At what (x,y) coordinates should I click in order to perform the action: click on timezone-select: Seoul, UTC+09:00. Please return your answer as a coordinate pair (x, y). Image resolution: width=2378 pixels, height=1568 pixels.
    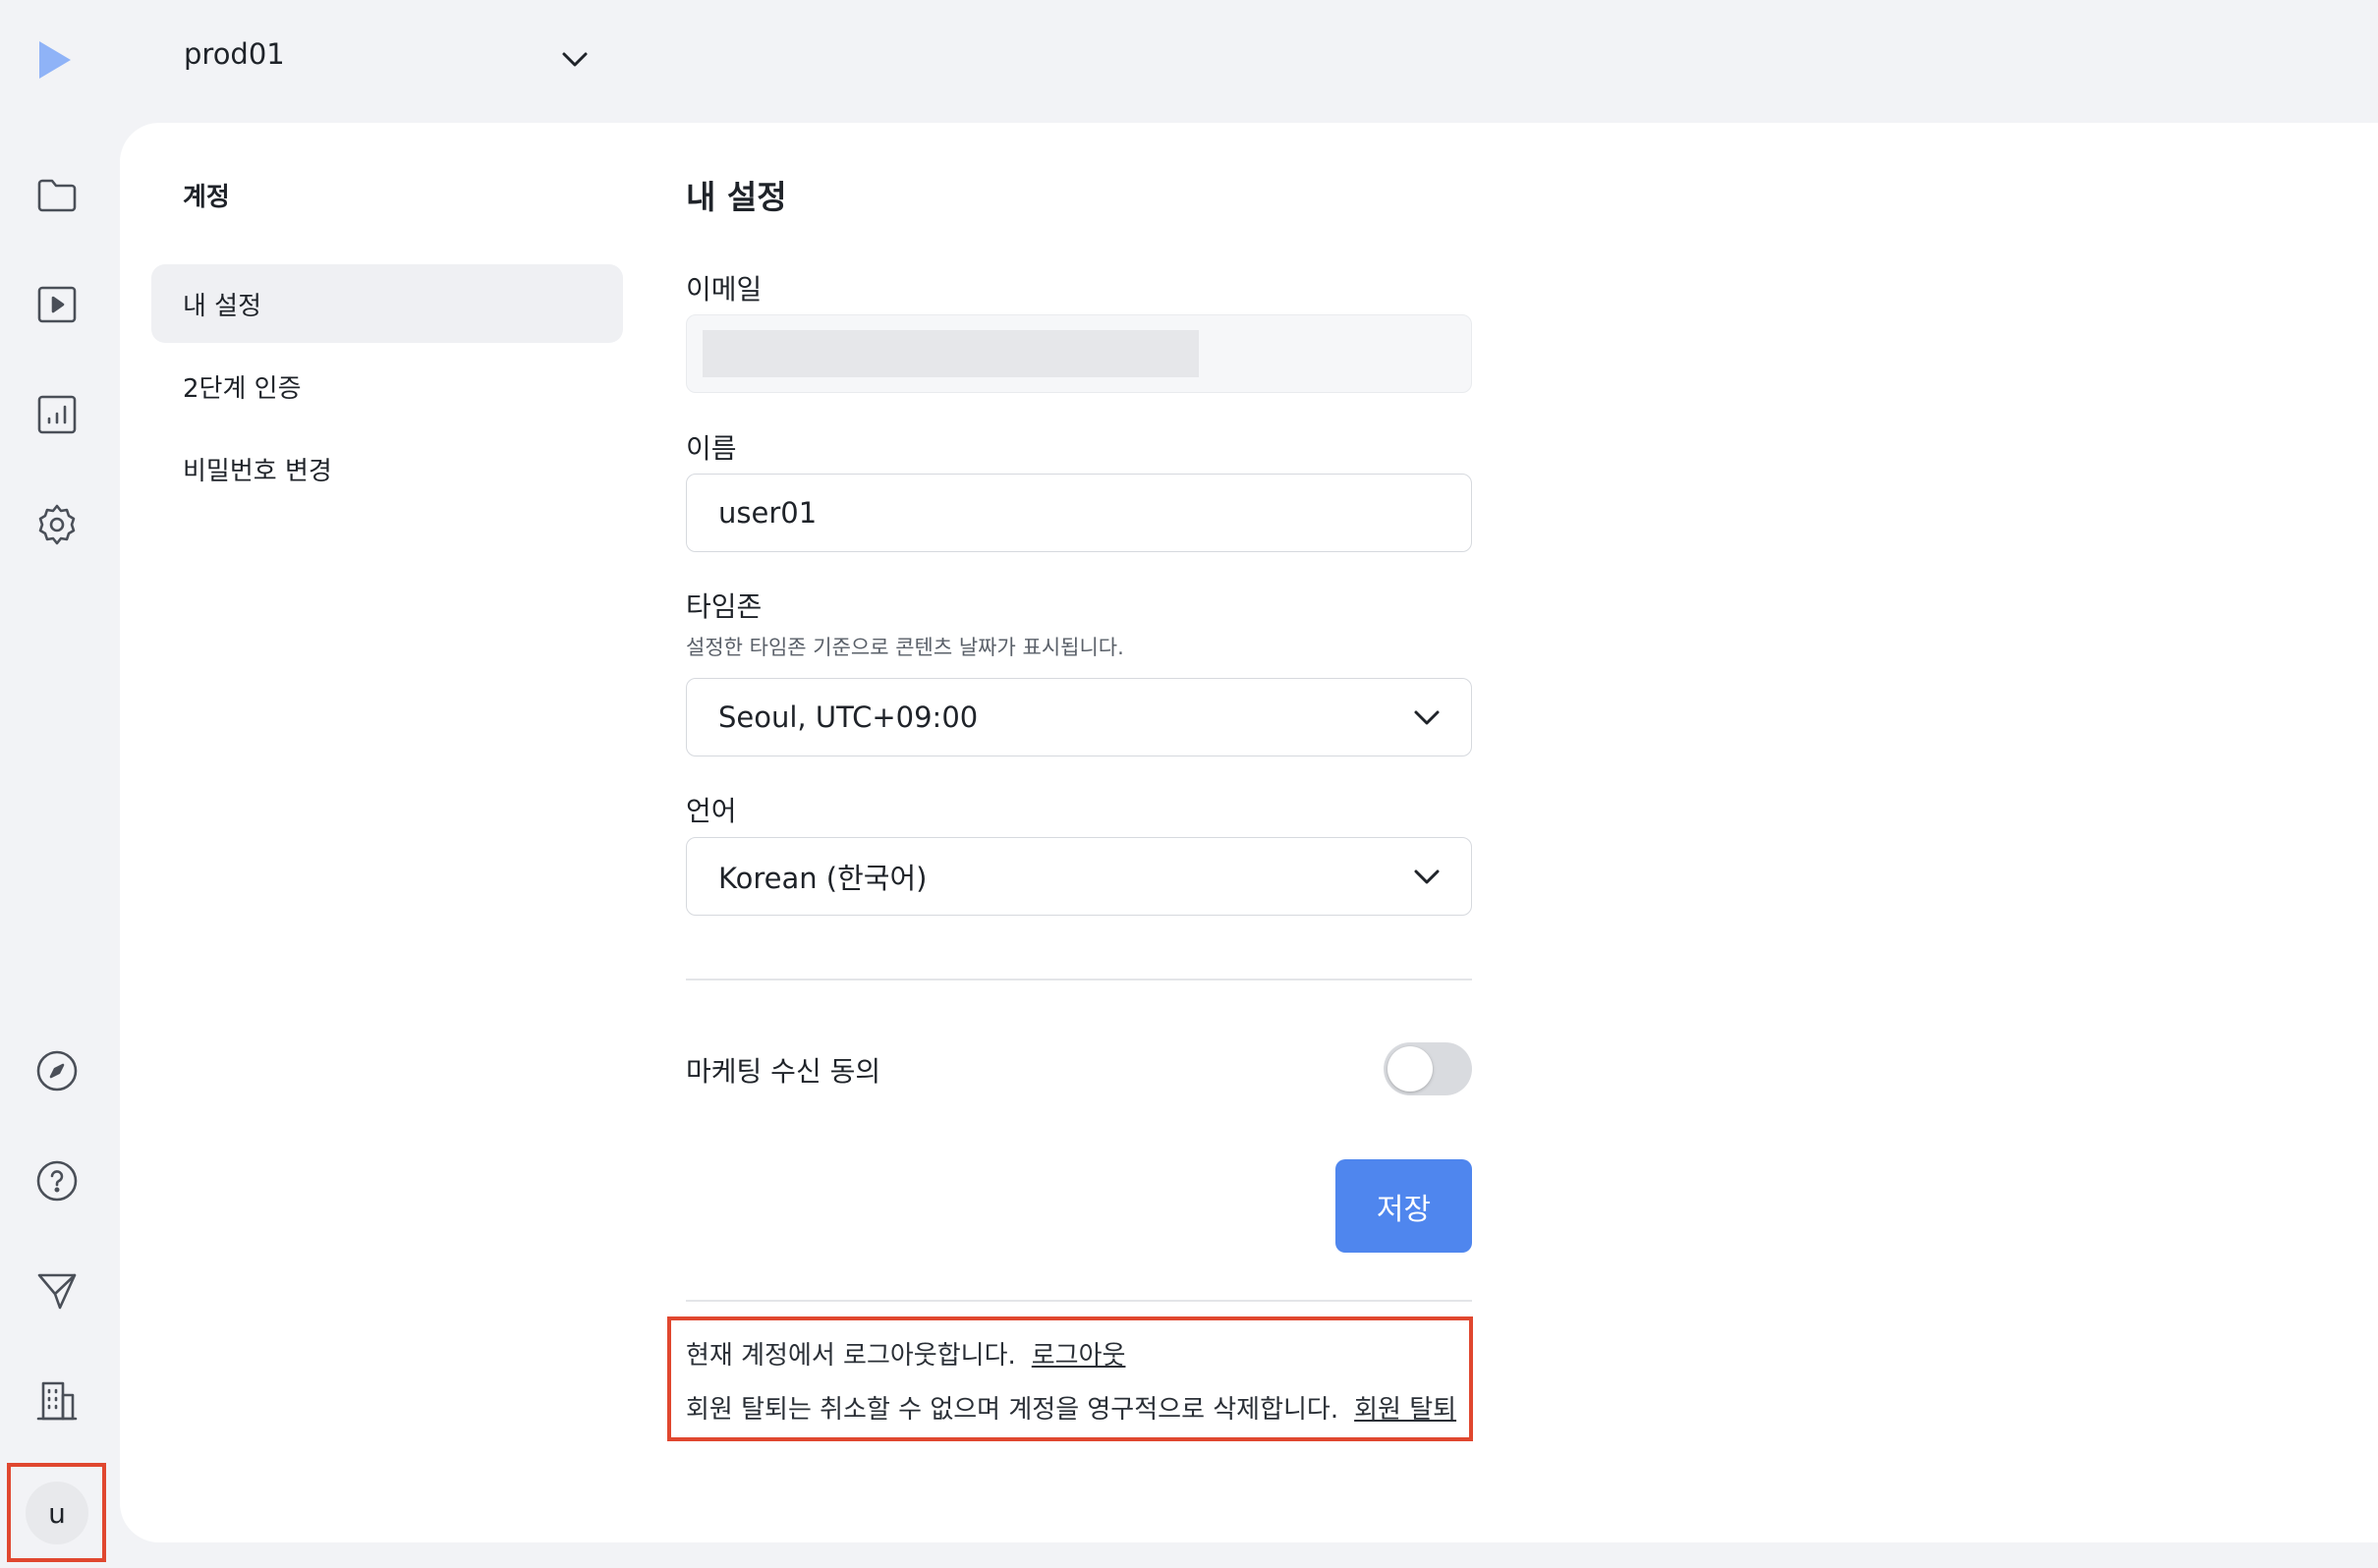
    Looking at the image, I should click on (1079, 717).